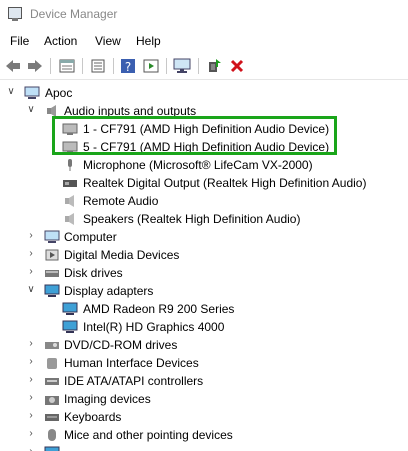 The image size is (408, 451). Describe the element at coordinates (90, 237) in the screenshot. I see `category-label: Computer` at that location.